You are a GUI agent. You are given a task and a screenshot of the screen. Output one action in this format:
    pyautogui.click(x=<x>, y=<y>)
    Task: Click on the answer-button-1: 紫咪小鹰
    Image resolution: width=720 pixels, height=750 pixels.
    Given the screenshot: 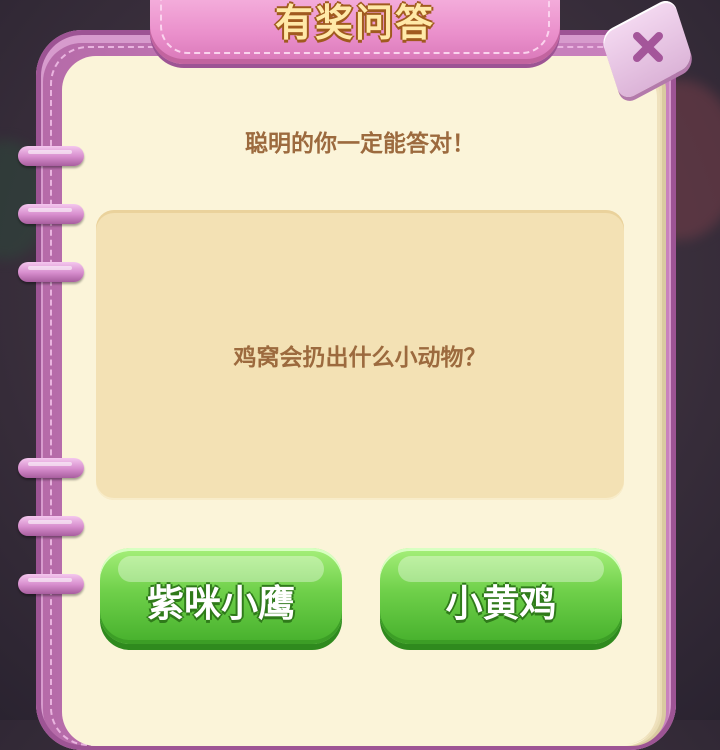 What is the action you would take?
    pyautogui.click(x=221, y=596)
    